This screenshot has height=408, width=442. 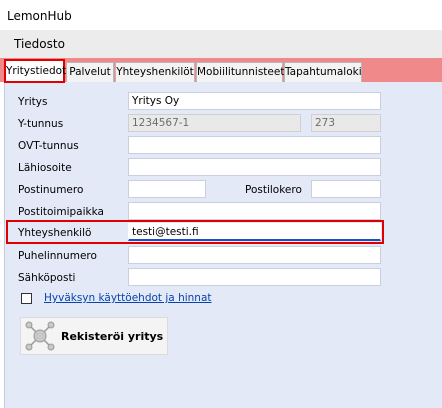 What do you see at coordinates (40, 336) in the screenshot?
I see `network-nodes-icon` at bounding box center [40, 336].